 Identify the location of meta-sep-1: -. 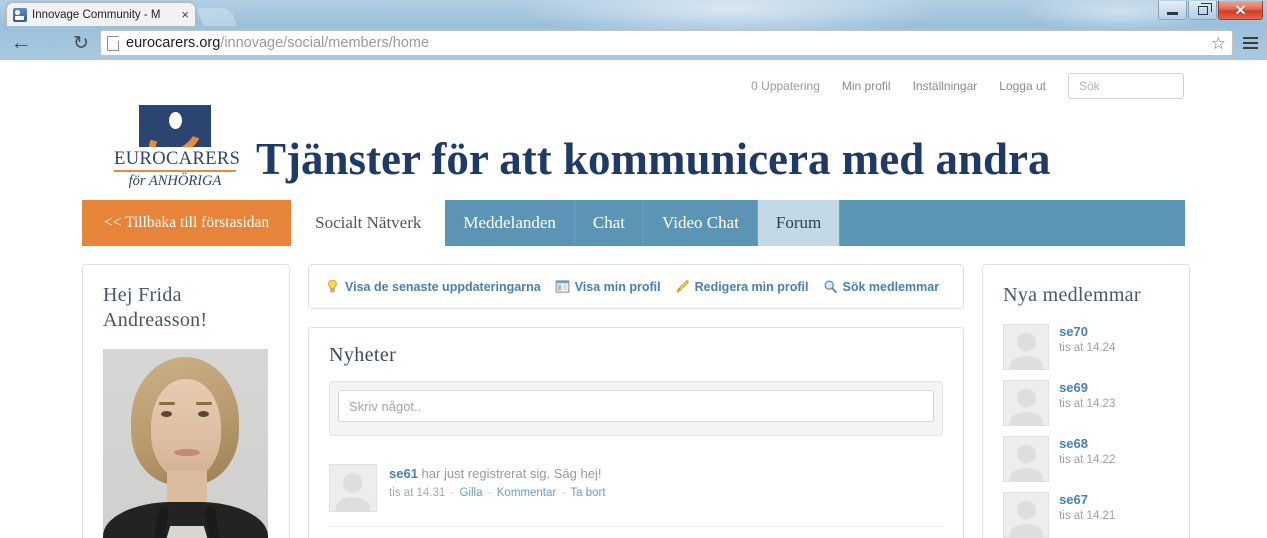
(452, 492).